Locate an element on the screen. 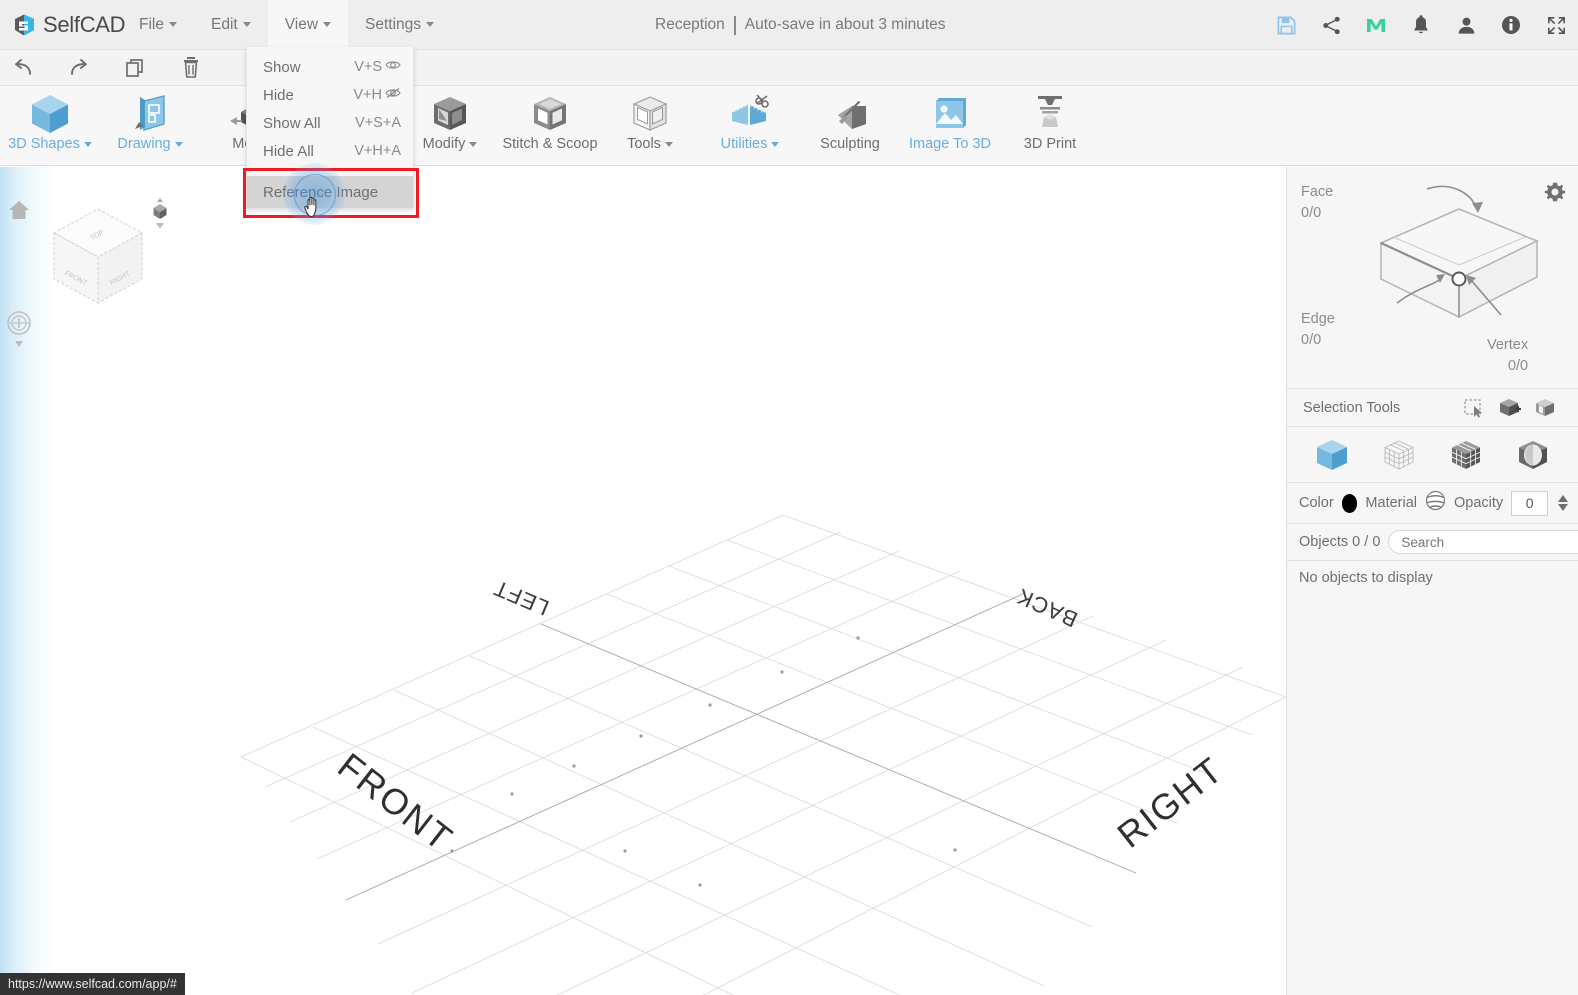 The width and height of the screenshot is (1578, 995). app-logo: SelfCAD is located at coordinates (63, 24).